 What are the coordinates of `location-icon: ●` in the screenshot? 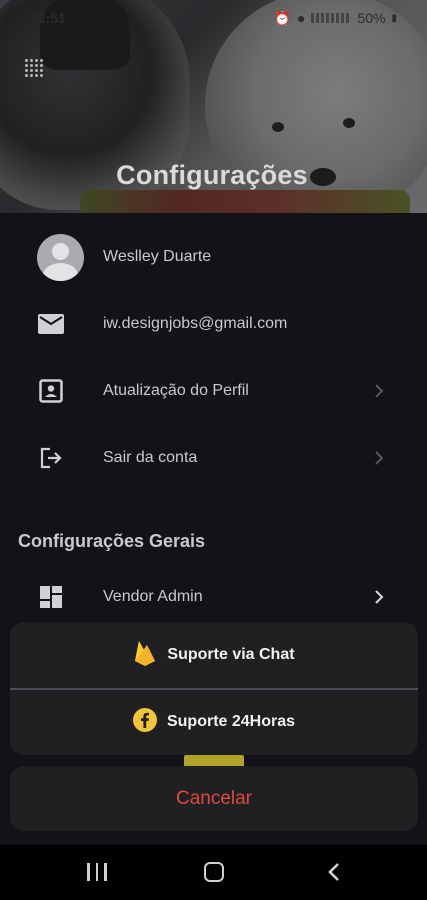 It's located at (301, 18).